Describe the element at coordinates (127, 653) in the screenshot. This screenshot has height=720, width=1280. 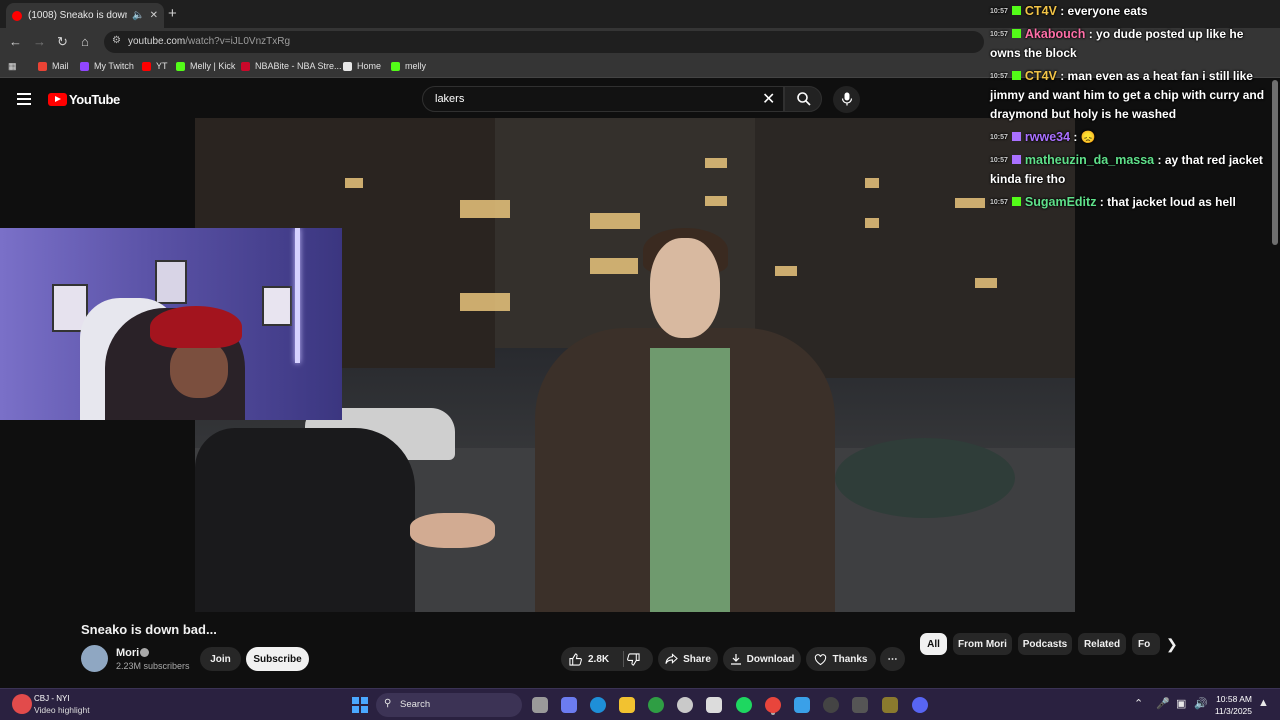
I see `channel-name: Mori` at that location.